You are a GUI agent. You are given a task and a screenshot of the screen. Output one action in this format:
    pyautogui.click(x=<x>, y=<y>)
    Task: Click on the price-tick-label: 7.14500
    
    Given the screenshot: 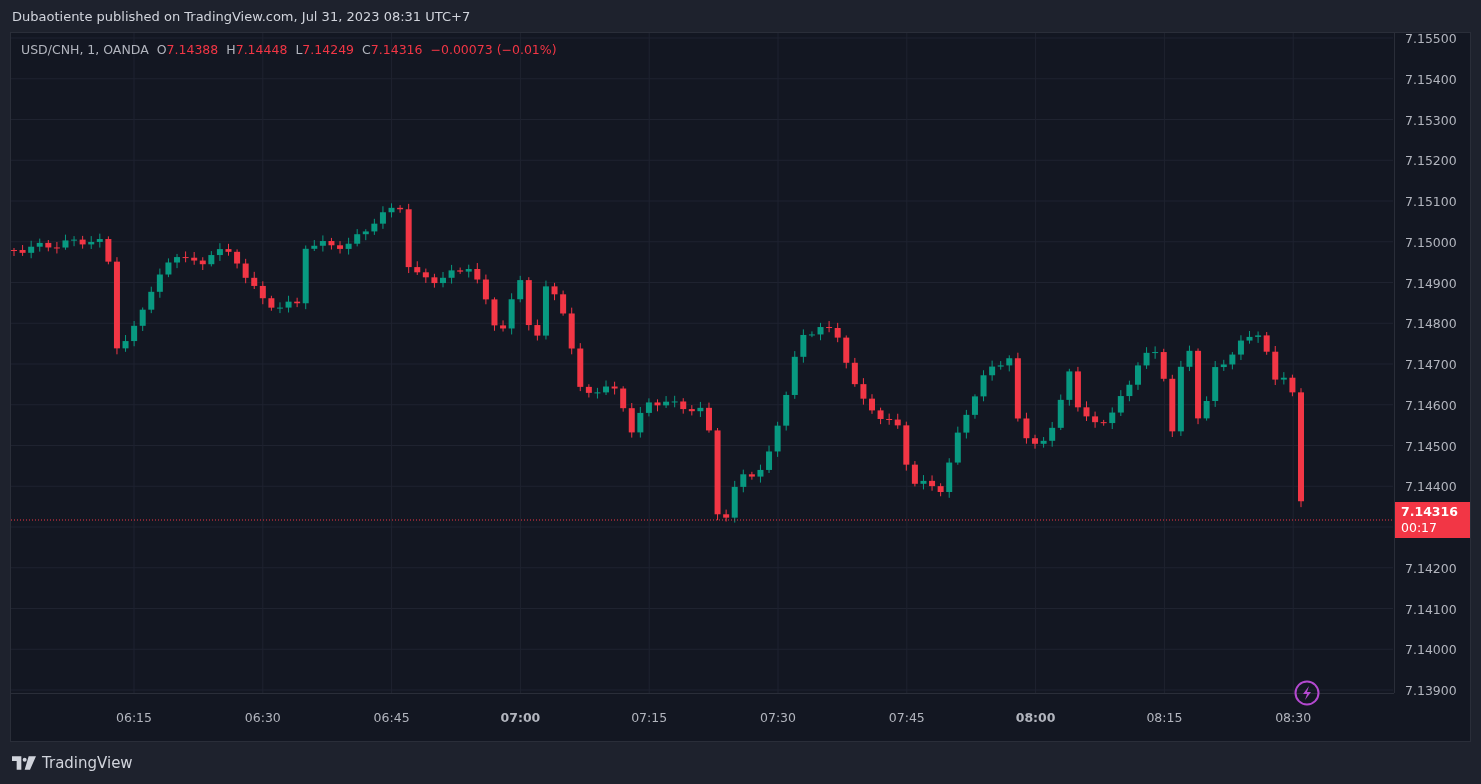 What is the action you would take?
    pyautogui.click(x=1431, y=445)
    